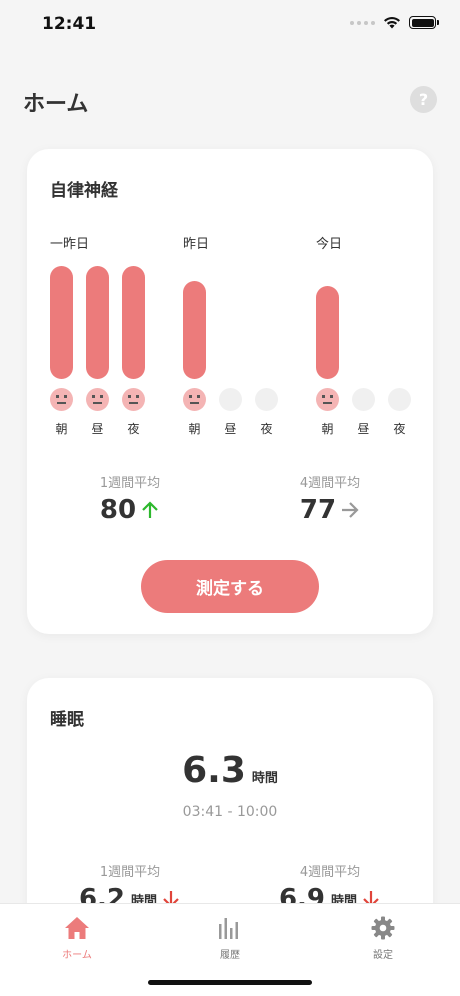 Image resolution: width=460 pixels, height=996 pixels. What do you see at coordinates (350, 510) in the screenshot?
I see `trend-flat-arrow-icon` at bounding box center [350, 510].